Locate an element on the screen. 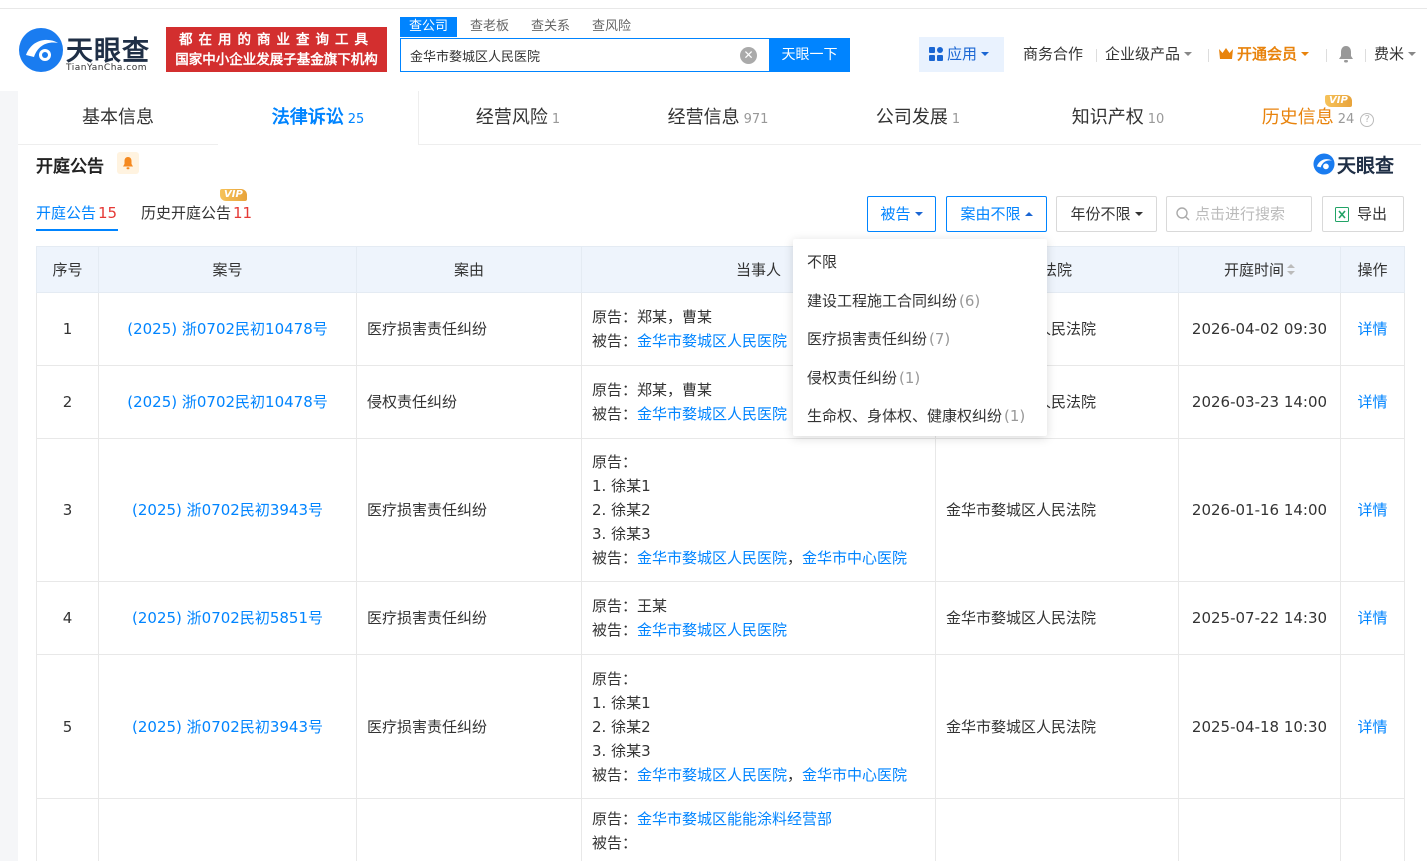 The width and height of the screenshot is (1427, 861). tab-basic-info: 基本信息 is located at coordinates (118, 118).